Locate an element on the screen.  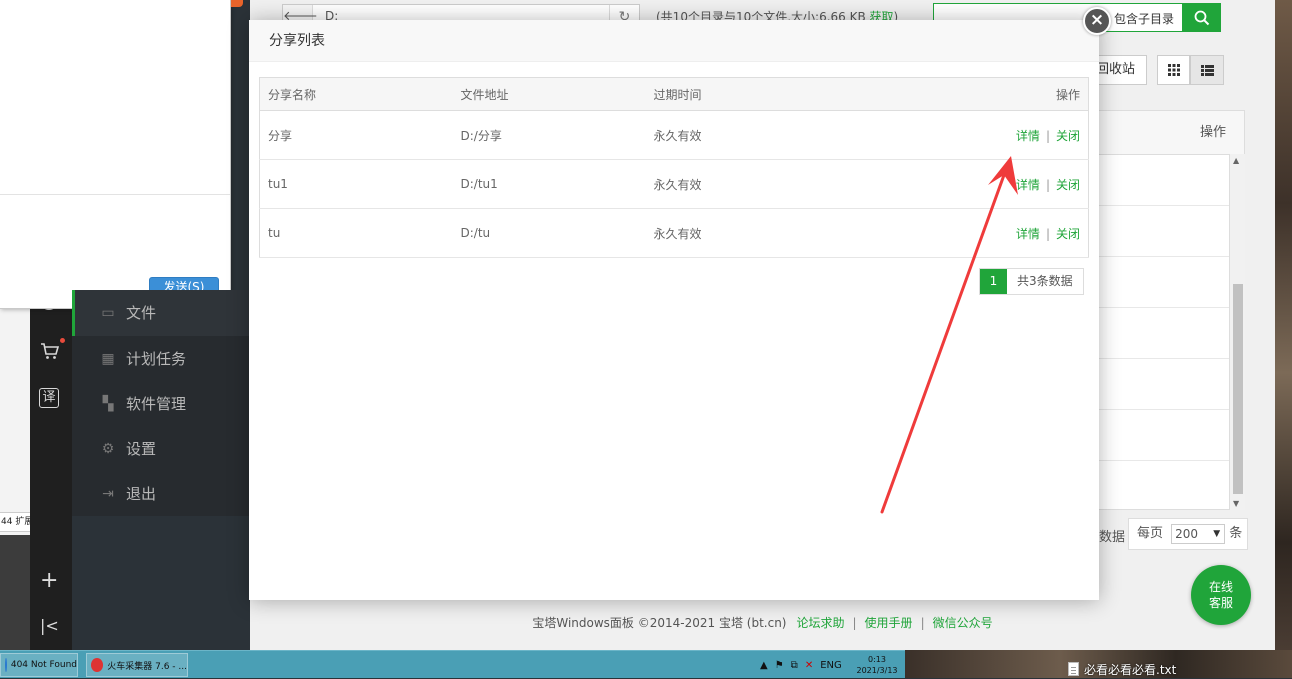
include-subdir-label: 包含子目录 is located at coordinates (1144, 18).